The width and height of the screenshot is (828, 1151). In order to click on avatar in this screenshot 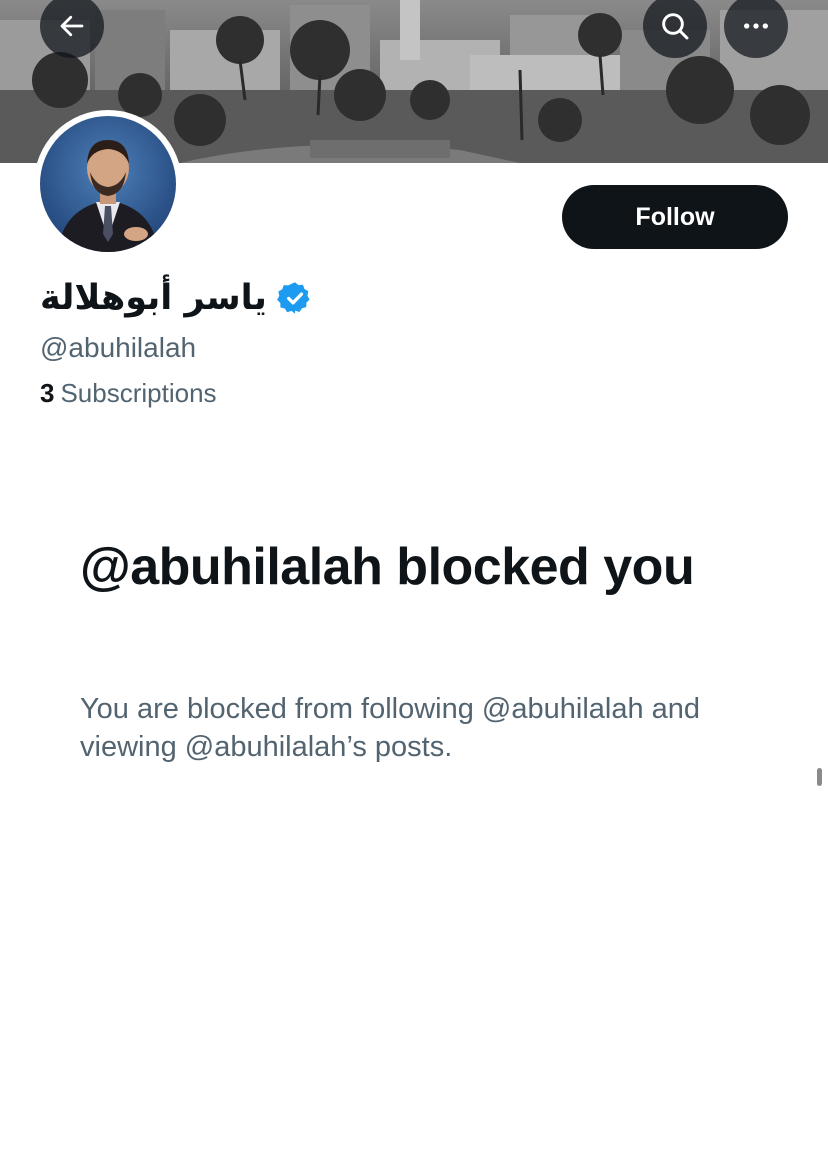, I will do `click(108, 184)`.